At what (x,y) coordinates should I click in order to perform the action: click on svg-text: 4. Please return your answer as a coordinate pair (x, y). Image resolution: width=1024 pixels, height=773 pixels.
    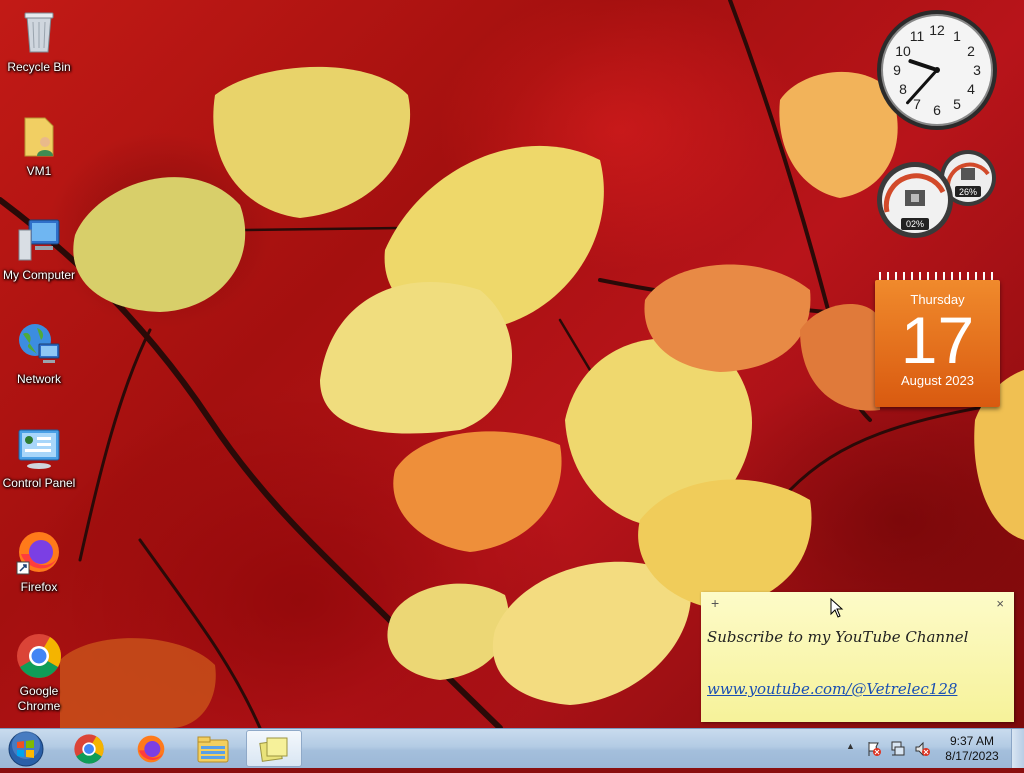
    Looking at the image, I should click on (971, 89).